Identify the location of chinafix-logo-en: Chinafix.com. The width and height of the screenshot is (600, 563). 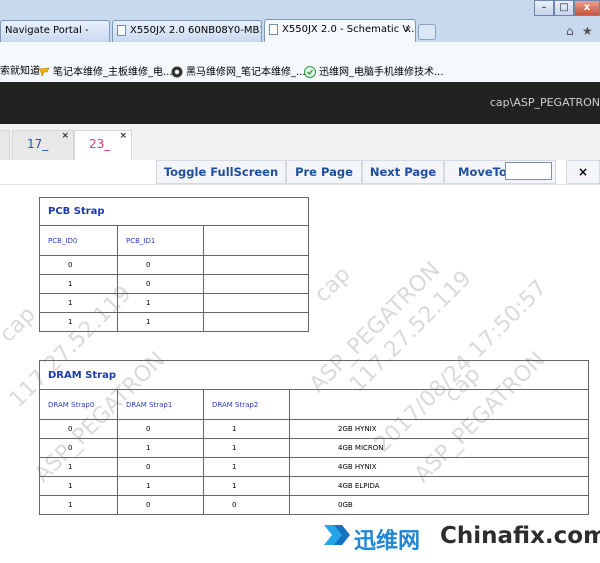
(520, 536).